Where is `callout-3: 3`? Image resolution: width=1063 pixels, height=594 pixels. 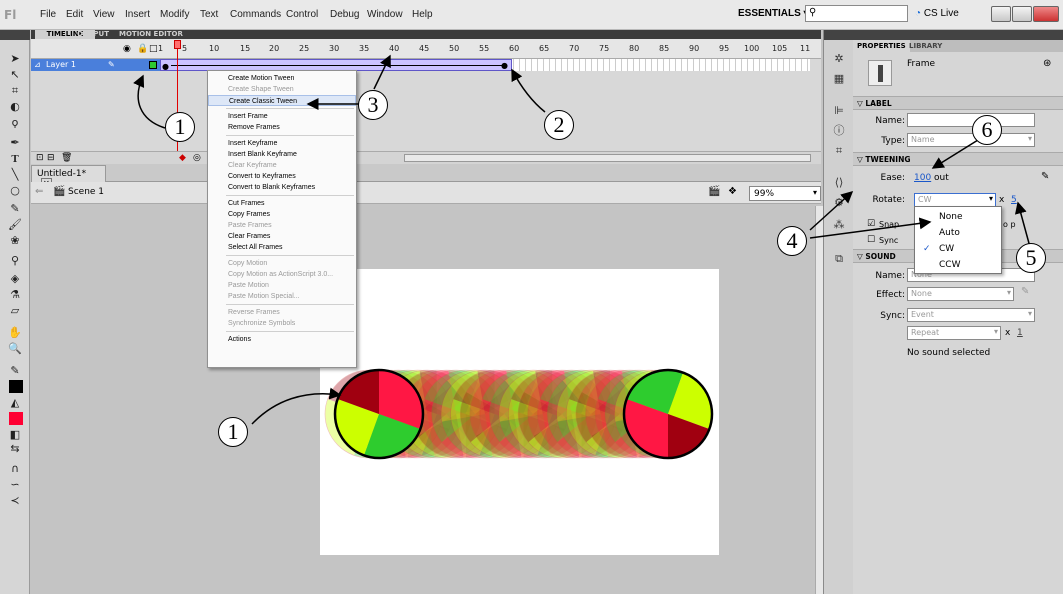
callout-3: 3 is located at coordinates (373, 105).